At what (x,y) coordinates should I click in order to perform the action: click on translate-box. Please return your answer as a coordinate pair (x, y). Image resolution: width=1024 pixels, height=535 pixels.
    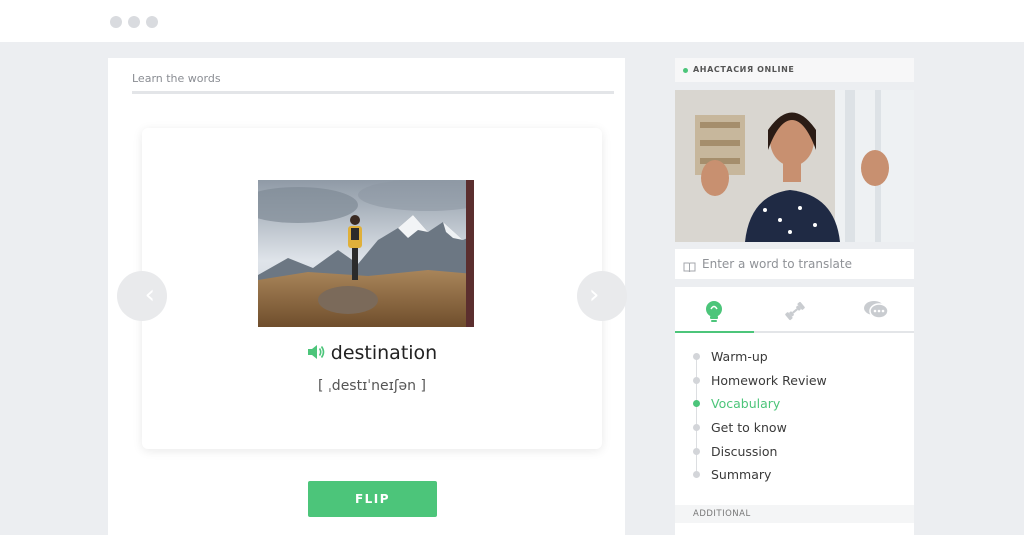
    Looking at the image, I should click on (794, 264).